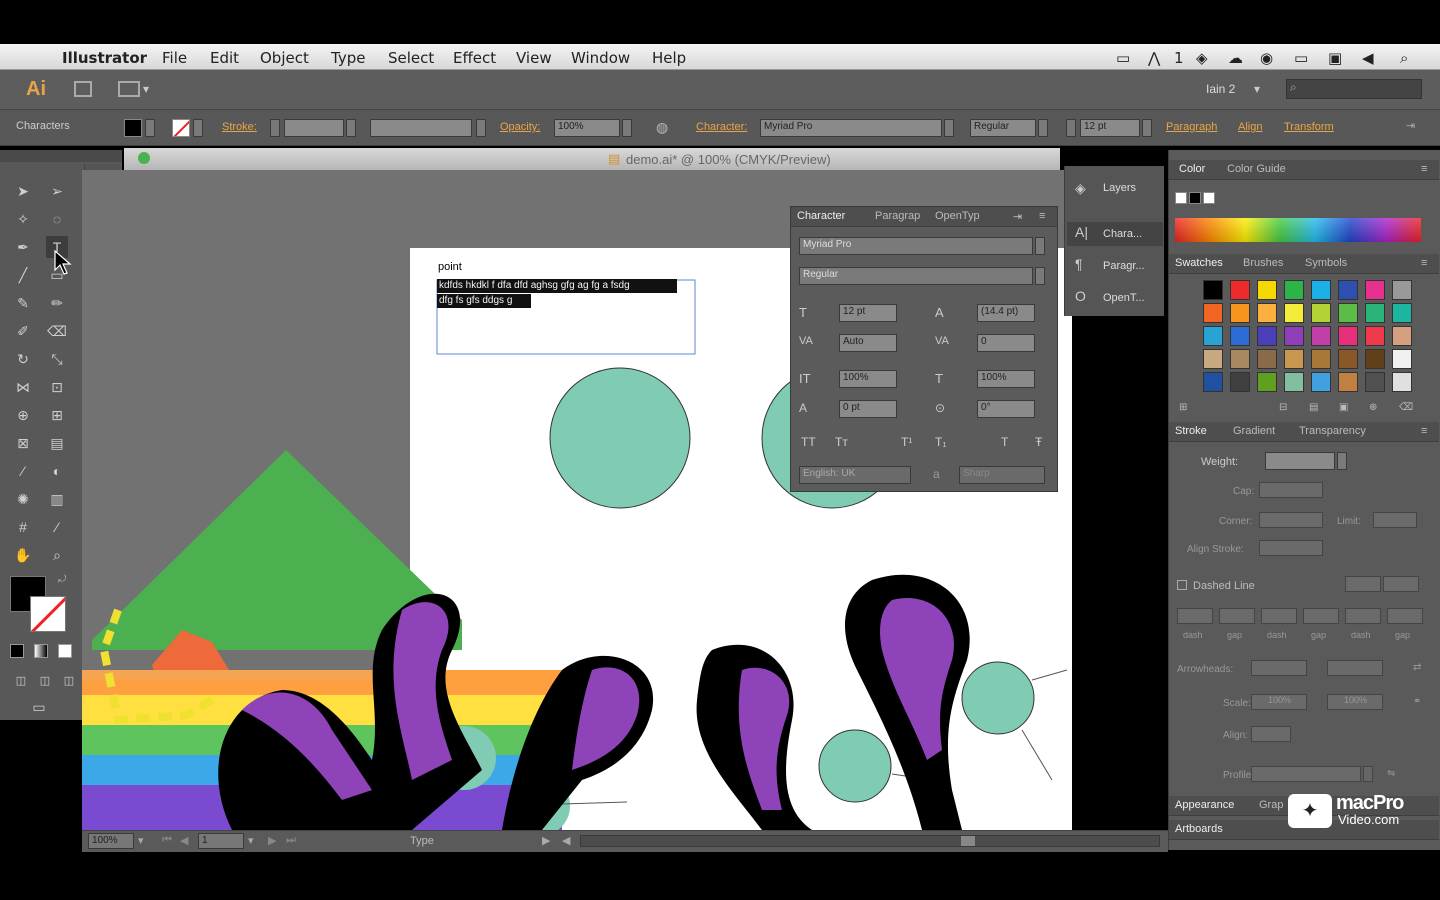 The width and height of the screenshot is (1440, 900). Describe the element at coordinates (23, 443) in the screenshot. I see `mesh-tool-icon: ⊠` at that location.